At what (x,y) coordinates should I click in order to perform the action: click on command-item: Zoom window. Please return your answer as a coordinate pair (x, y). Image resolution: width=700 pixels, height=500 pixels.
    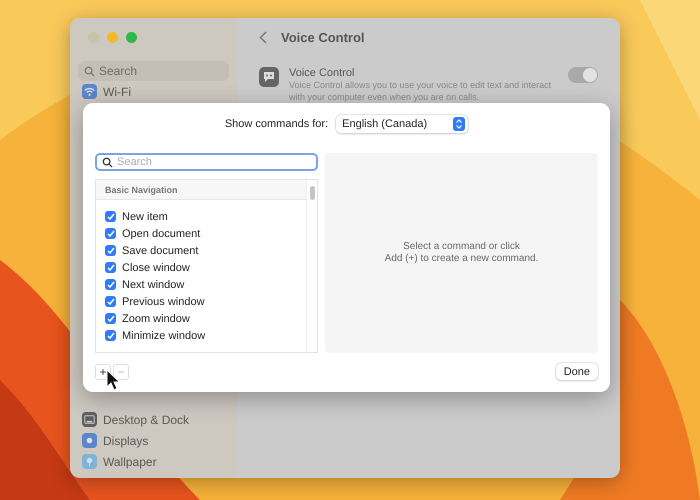
    Looking at the image, I should click on (201, 318).